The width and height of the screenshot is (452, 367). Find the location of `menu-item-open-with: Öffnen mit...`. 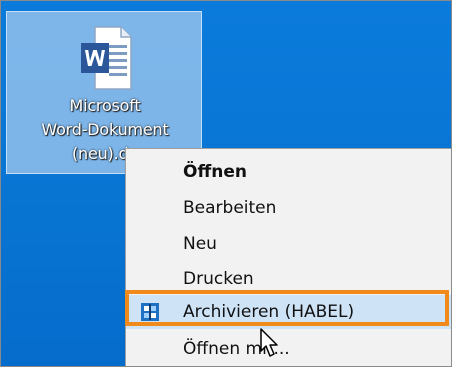

menu-item-open-with: Öffnen mit... is located at coordinates (288, 349).